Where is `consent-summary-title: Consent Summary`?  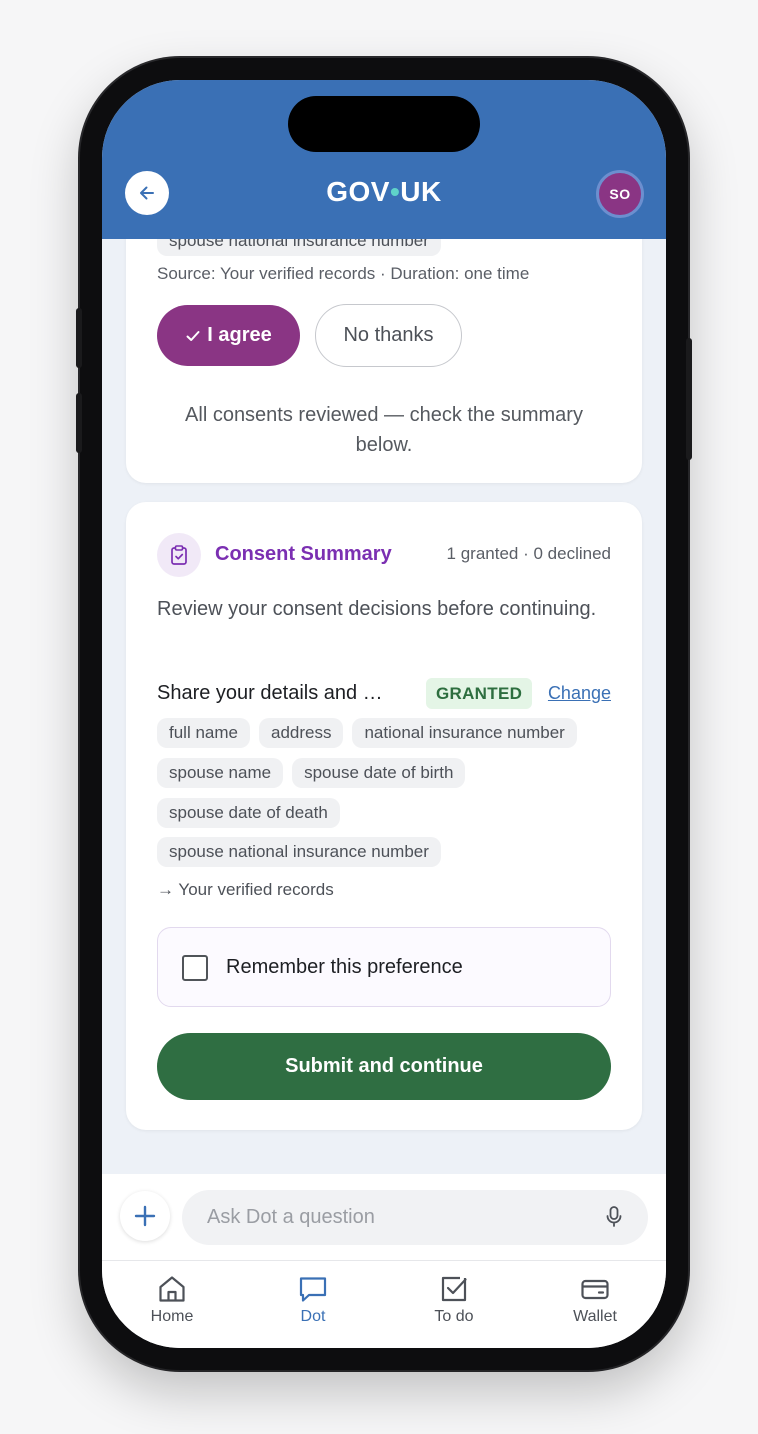 consent-summary-title: Consent Summary is located at coordinates (303, 554).